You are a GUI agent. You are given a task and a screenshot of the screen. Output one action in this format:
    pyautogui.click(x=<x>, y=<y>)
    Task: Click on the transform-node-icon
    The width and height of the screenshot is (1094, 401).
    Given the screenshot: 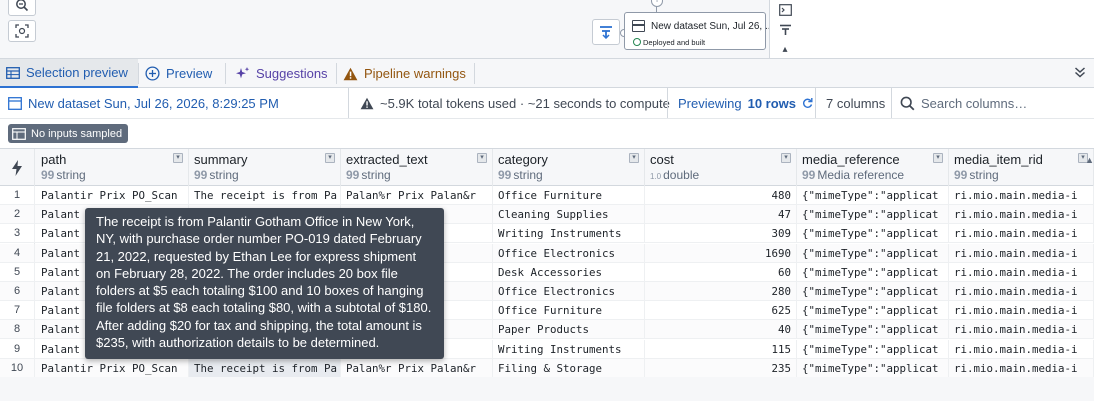 What is the action you would take?
    pyautogui.click(x=606, y=32)
    